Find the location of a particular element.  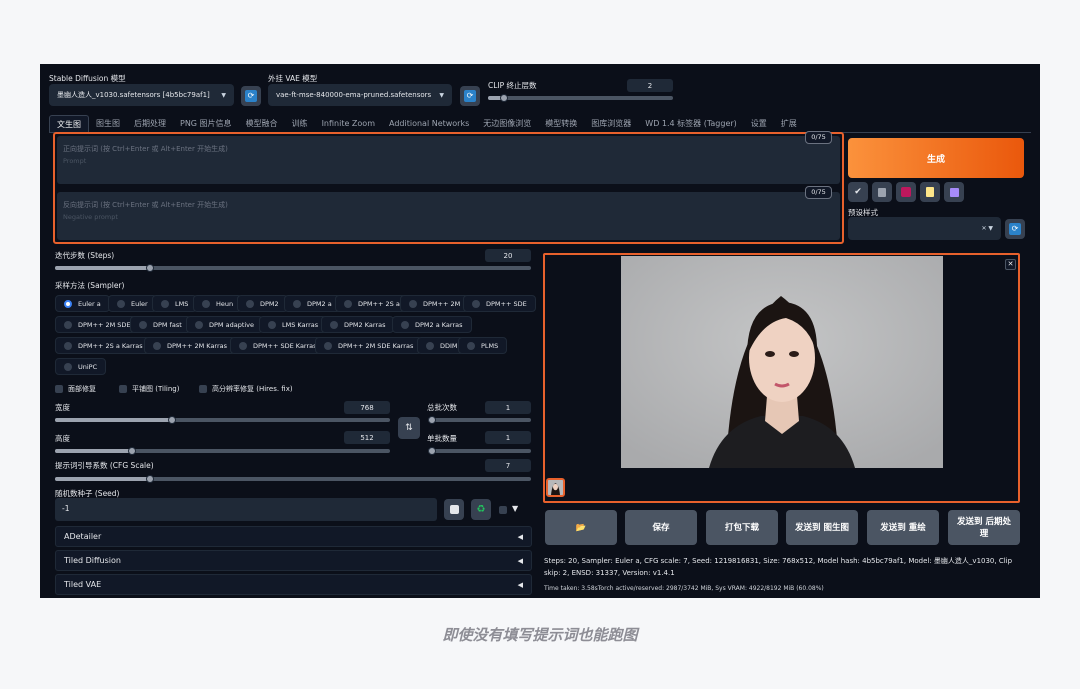

extra-networks-button is located at coordinates (906, 192).